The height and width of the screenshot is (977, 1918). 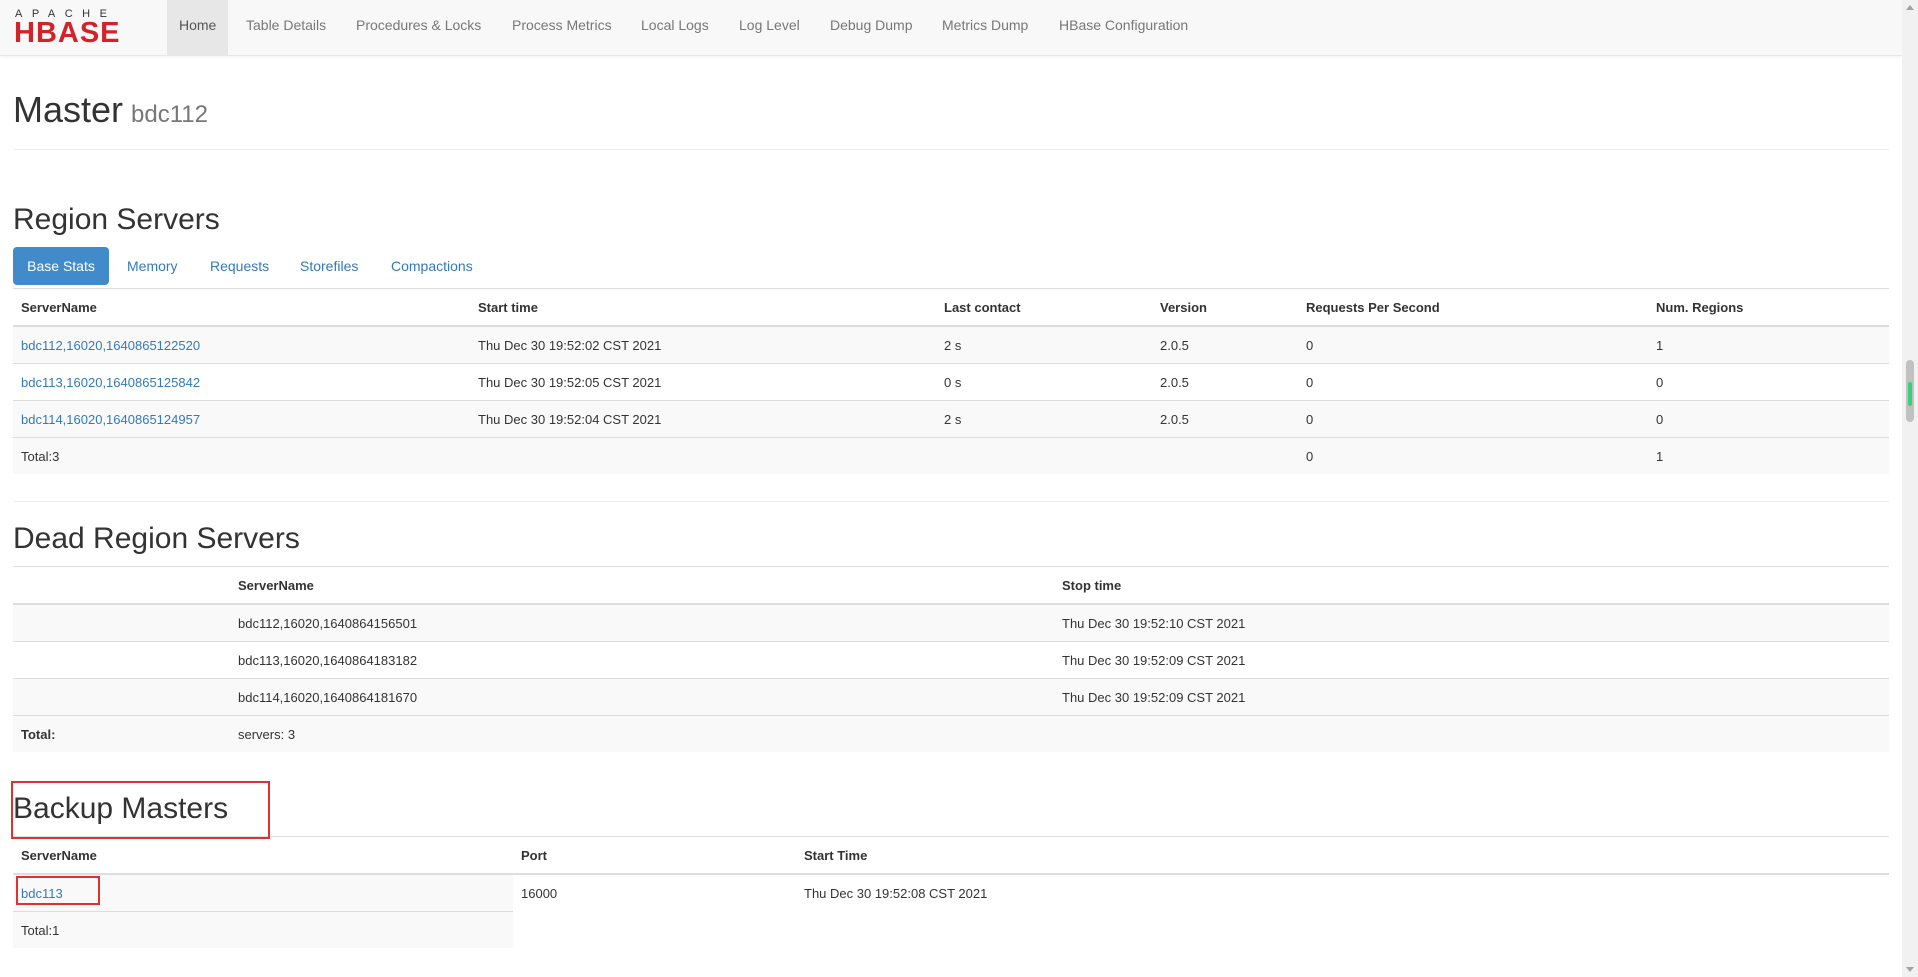 What do you see at coordinates (1471, 585) in the screenshot?
I see `column-header: Stop time` at bounding box center [1471, 585].